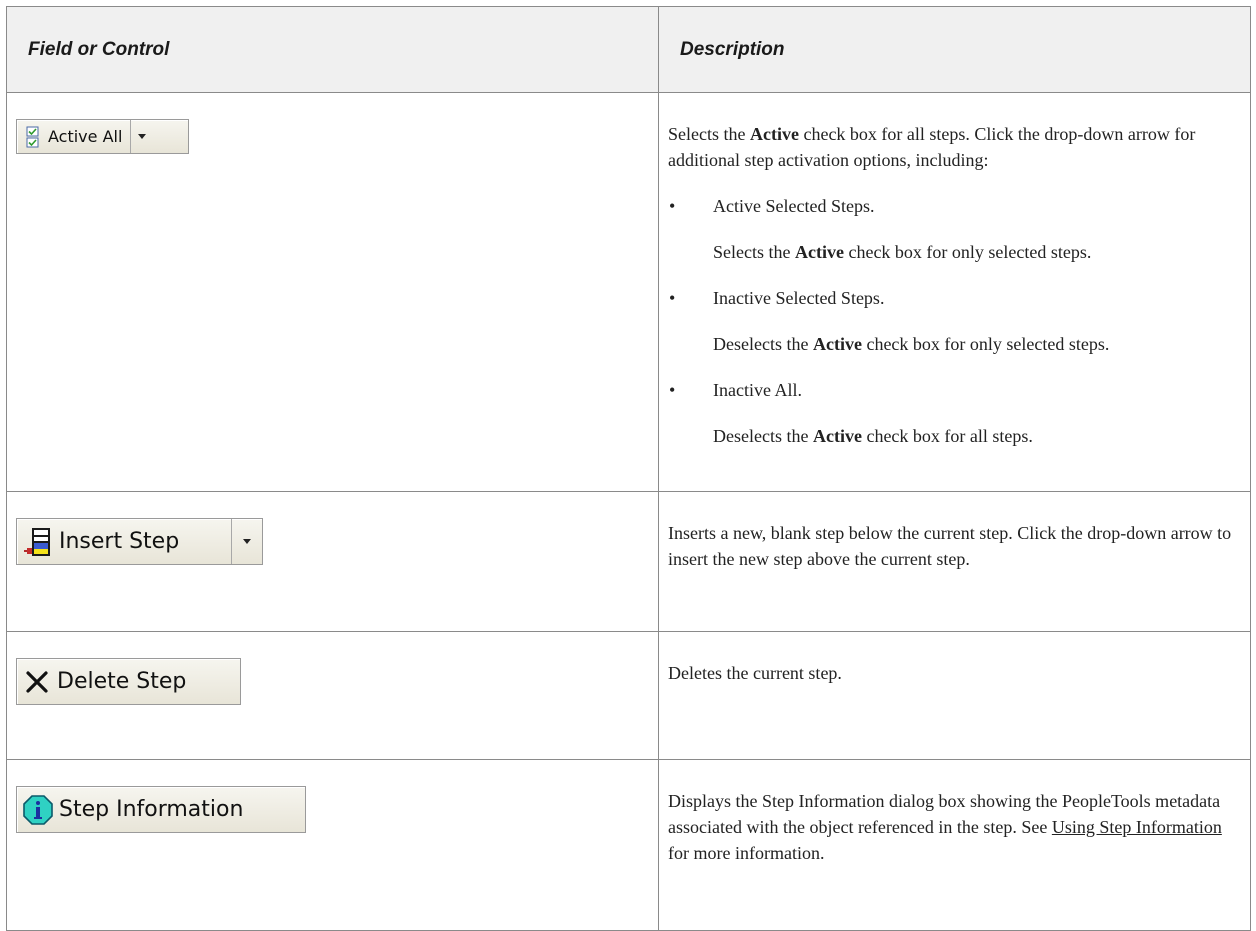  I want to click on control-cell: Insert Step, so click(332, 561).